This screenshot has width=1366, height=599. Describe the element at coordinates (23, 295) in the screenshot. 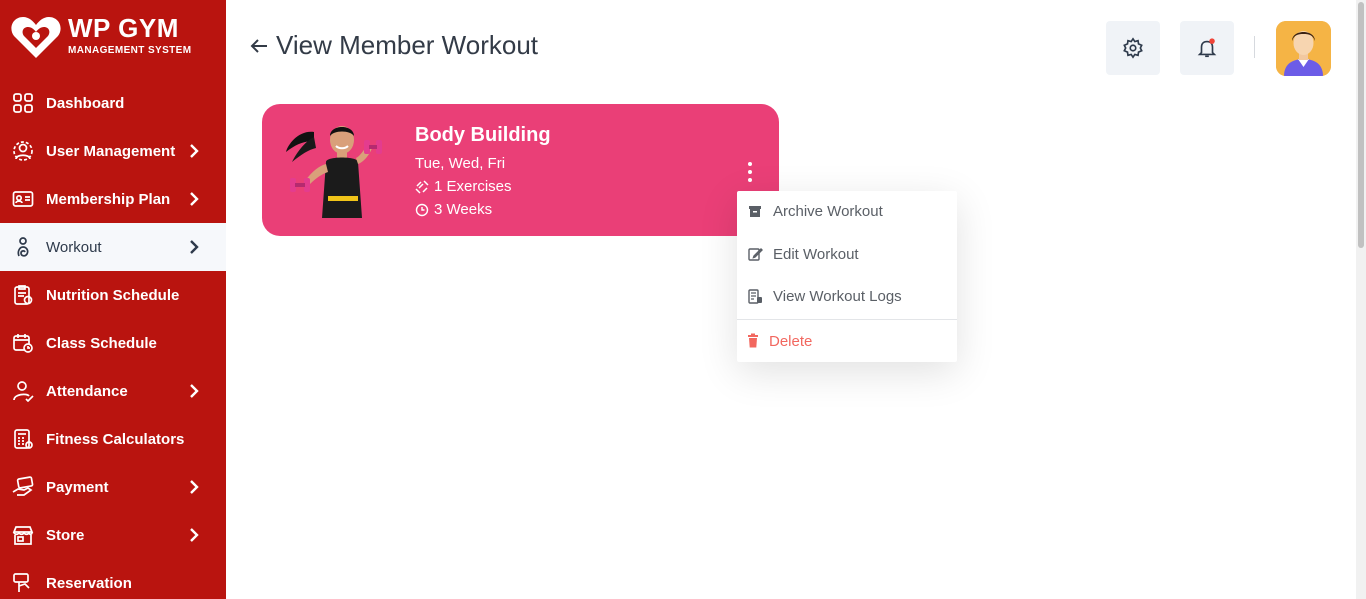

I see `clipboard-icon` at that location.